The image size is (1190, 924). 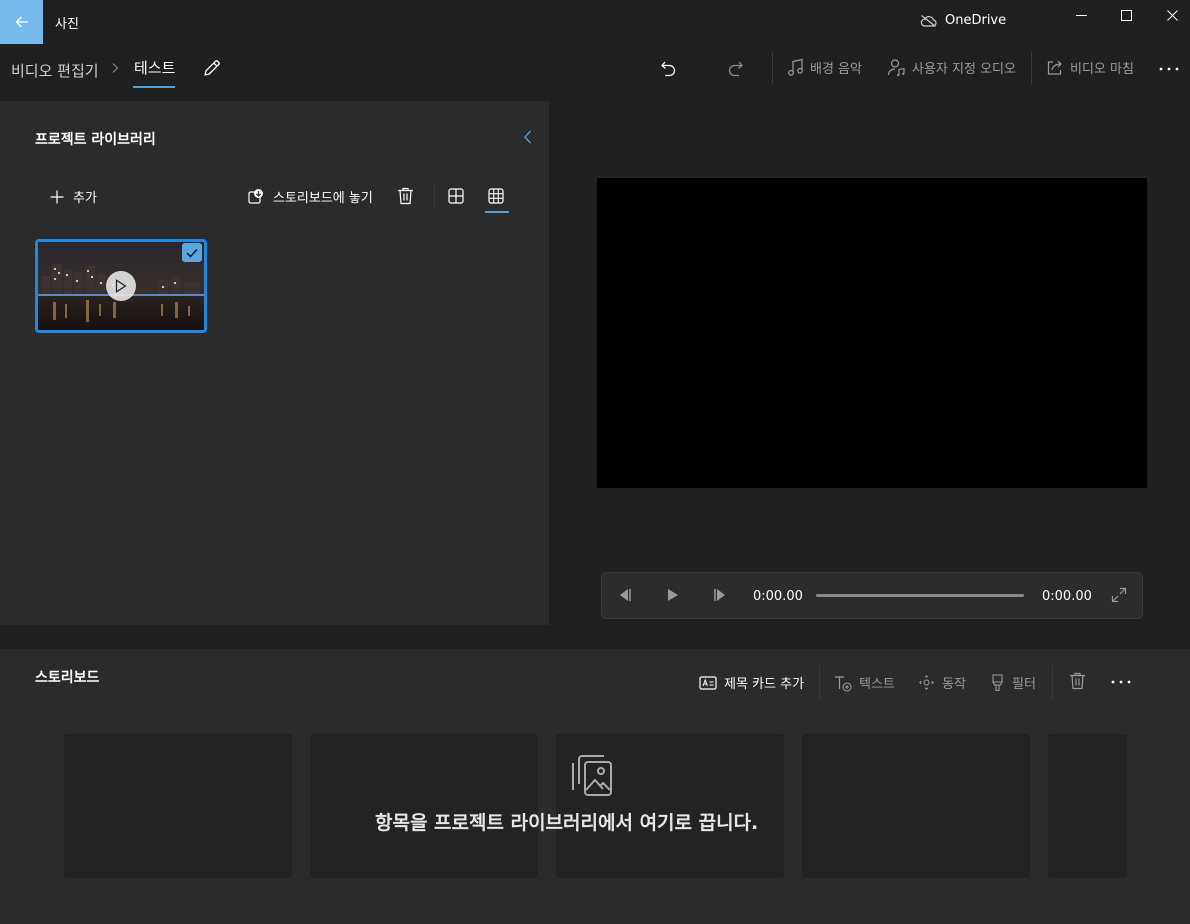 What do you see at coordinates (255, 196) in the screenshot?
I see `place-icon` at bounding box center [255, 196].